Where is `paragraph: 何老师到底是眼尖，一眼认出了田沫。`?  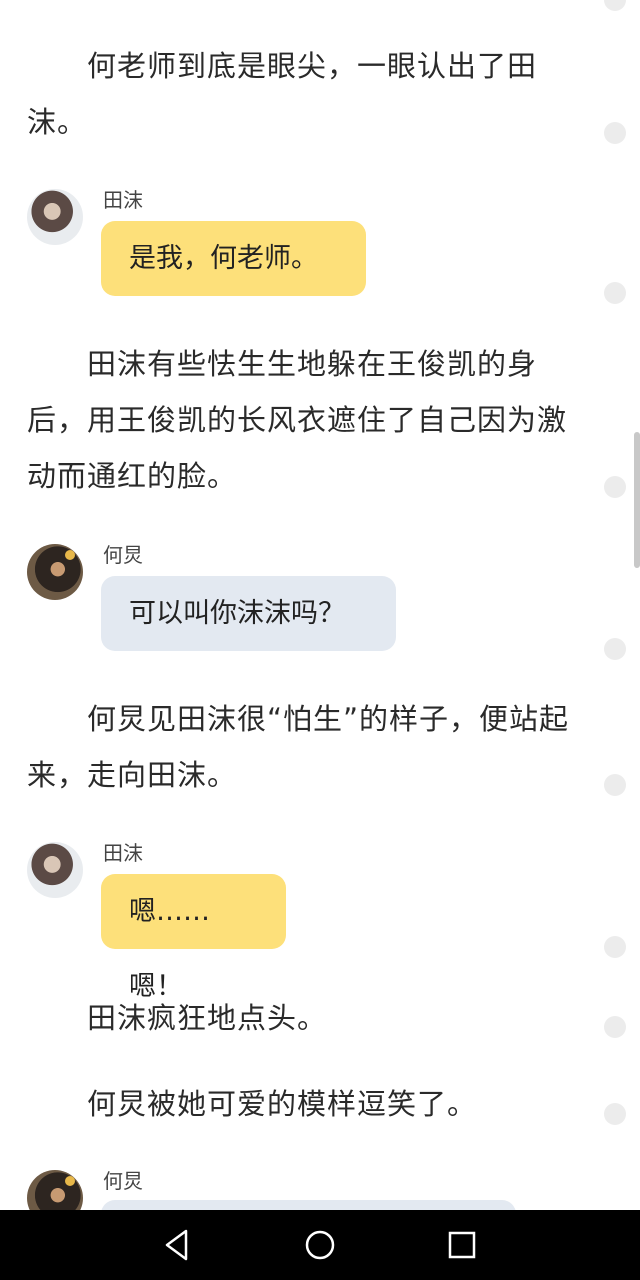
paragraph: 何老师到底是眼尖，一眼认出了田沫。 is located at coordinates (282, 94).